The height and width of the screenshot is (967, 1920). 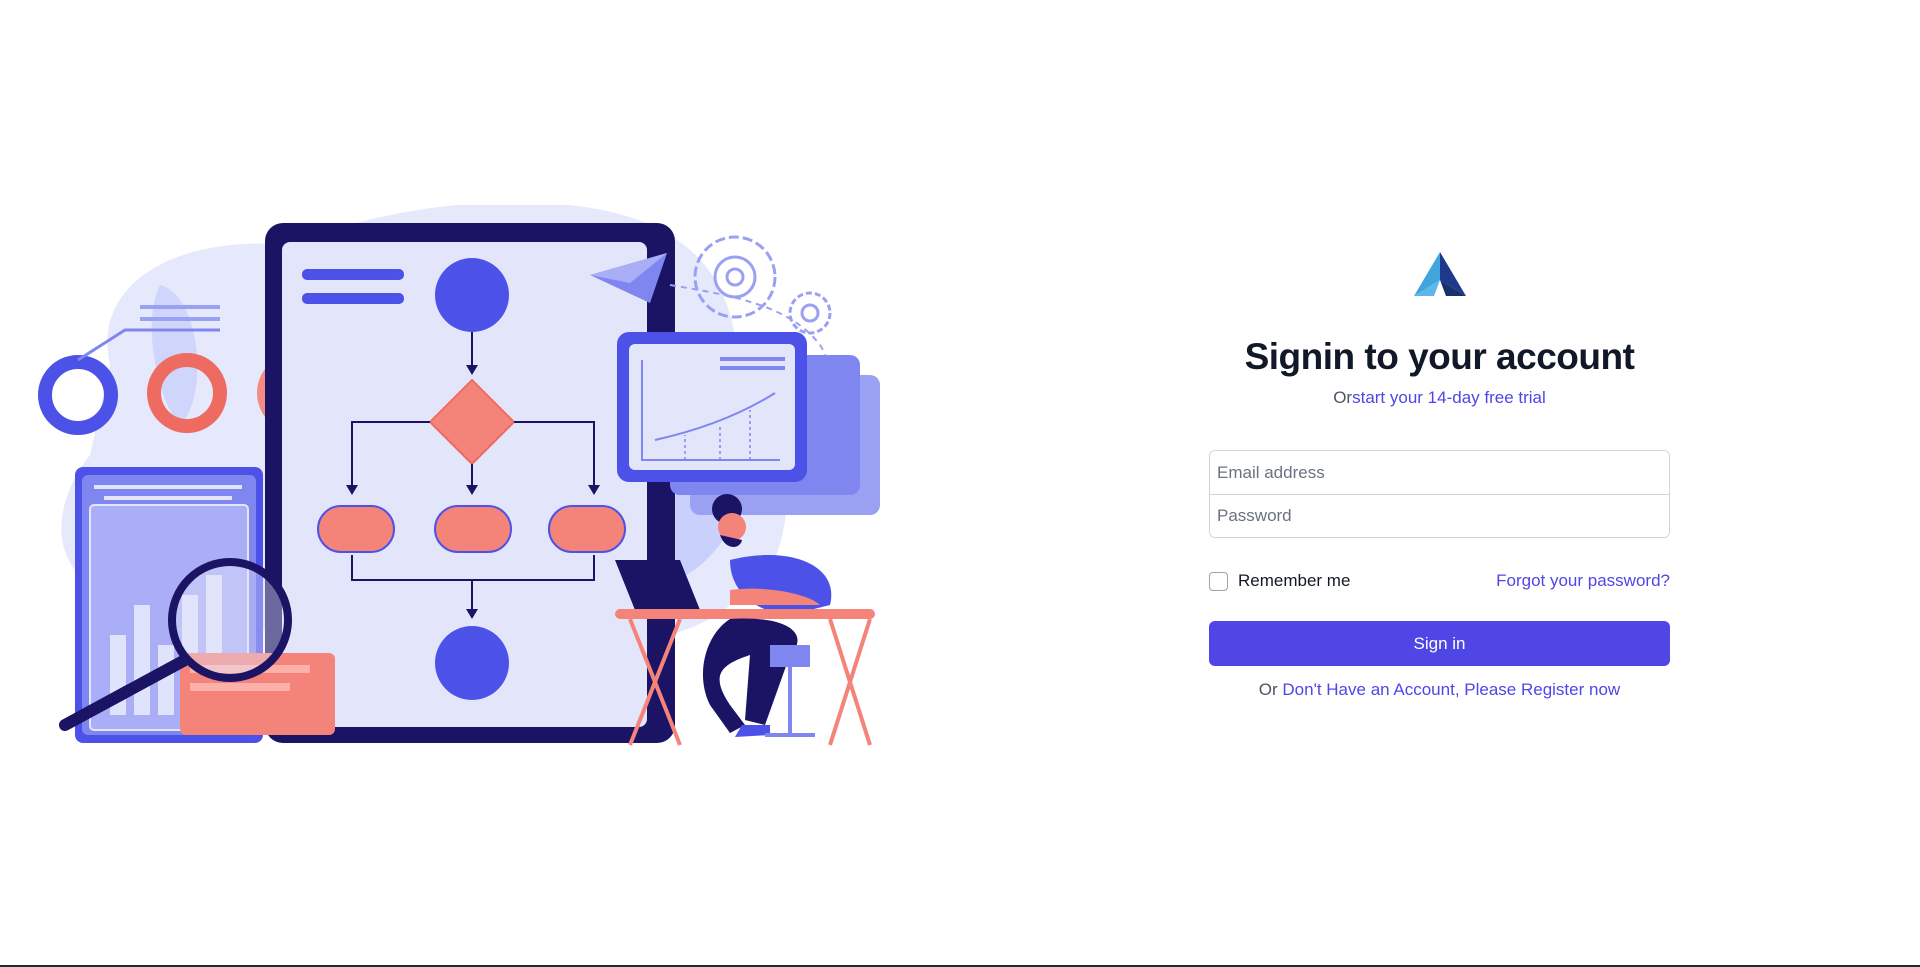 I want to click on subtitle: Orstart your 14-day free trial, so click(x=1439, y=398).